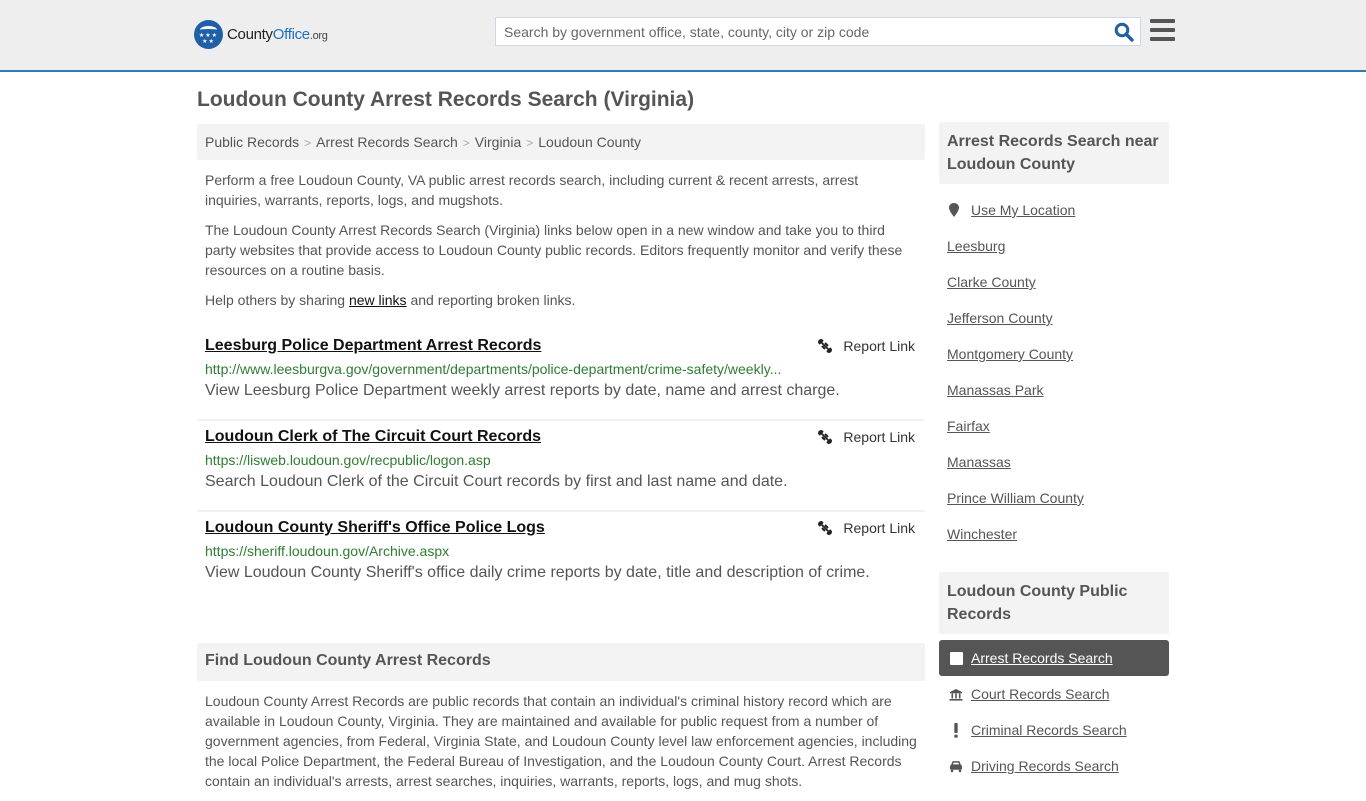  I want to click on nearby-link-manassas: Manassas, so click(979, 462).